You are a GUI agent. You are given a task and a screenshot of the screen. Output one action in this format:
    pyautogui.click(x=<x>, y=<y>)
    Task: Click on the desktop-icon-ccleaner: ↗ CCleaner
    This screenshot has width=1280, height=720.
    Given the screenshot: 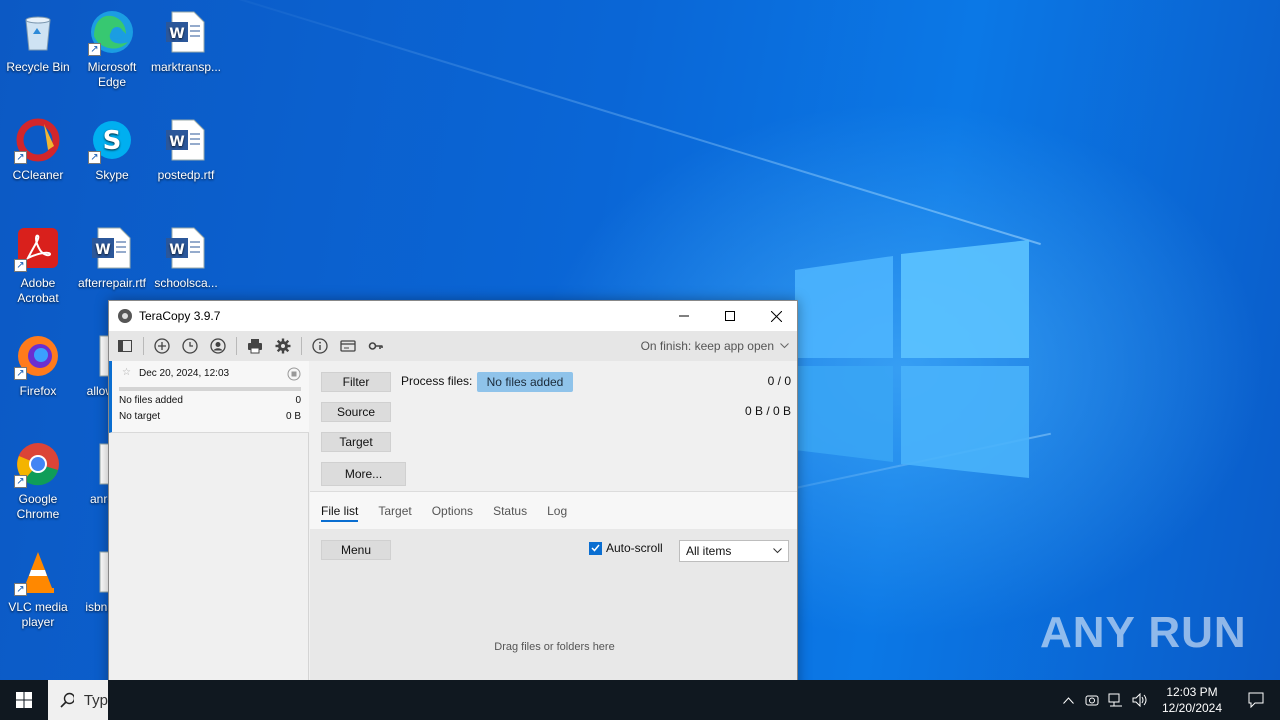 What is the action you would take?
    pyautogui.click(x=38, y=149)
    